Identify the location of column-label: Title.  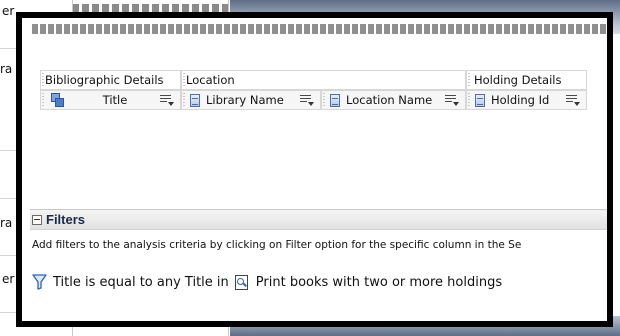
(115, 100).